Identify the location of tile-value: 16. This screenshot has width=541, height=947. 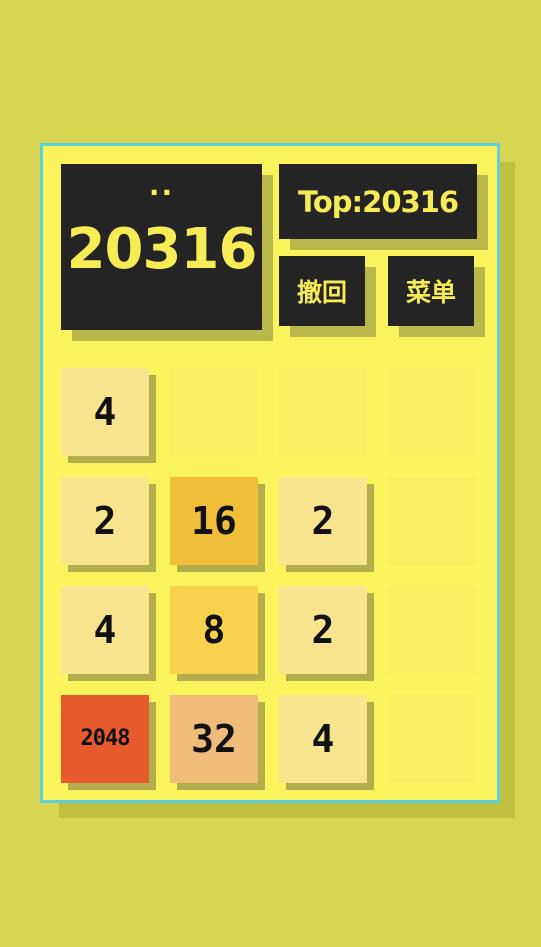
(214, 521).